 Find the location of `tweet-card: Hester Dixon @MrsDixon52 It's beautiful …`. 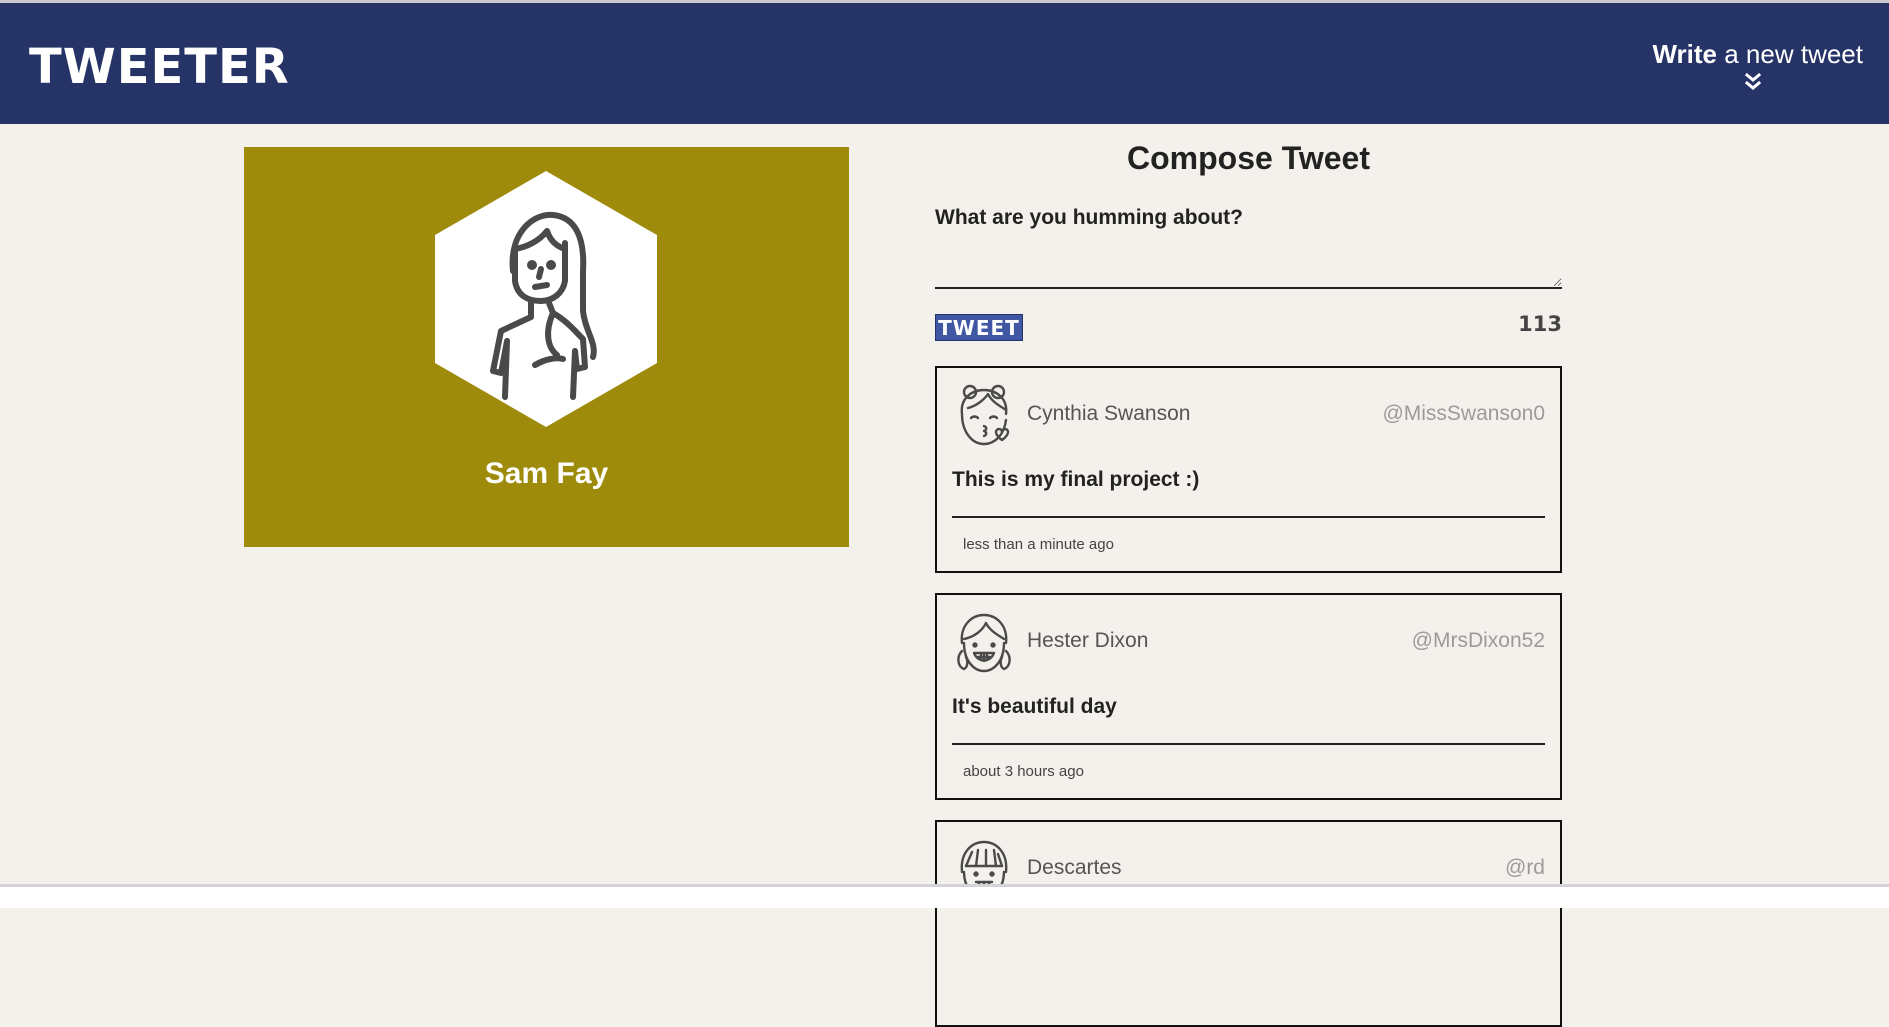

tweet-card: Hester Dixon @MrsDixon52 It's beautiful … is located at coordinates (1248, 696).